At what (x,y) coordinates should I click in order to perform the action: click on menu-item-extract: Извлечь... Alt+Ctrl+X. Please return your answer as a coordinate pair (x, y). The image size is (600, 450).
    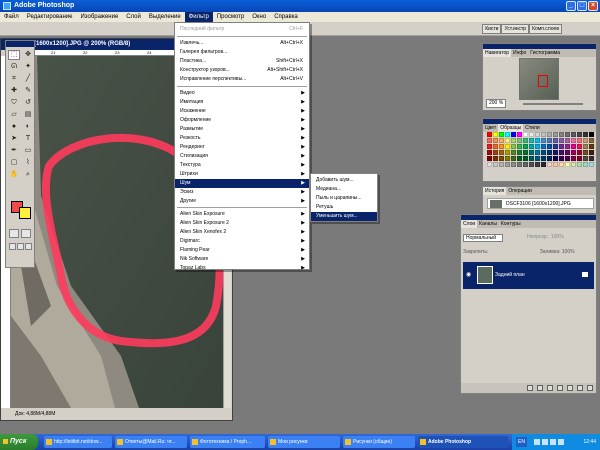
    Looking at the image, I should click on (242, 43).